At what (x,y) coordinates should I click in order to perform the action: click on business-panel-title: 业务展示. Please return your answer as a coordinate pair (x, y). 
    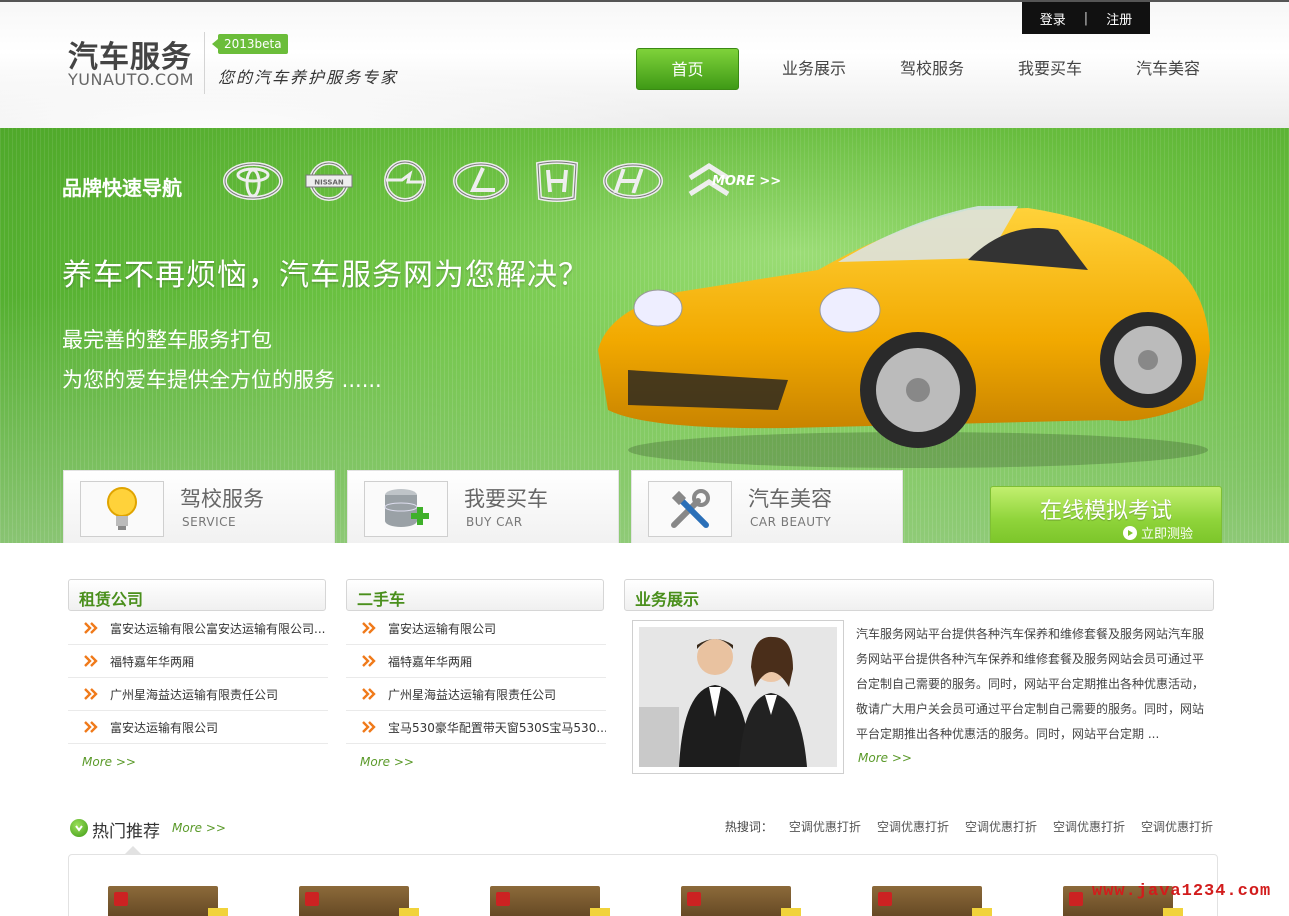
    Looking at the image, I should click on (667, 599).